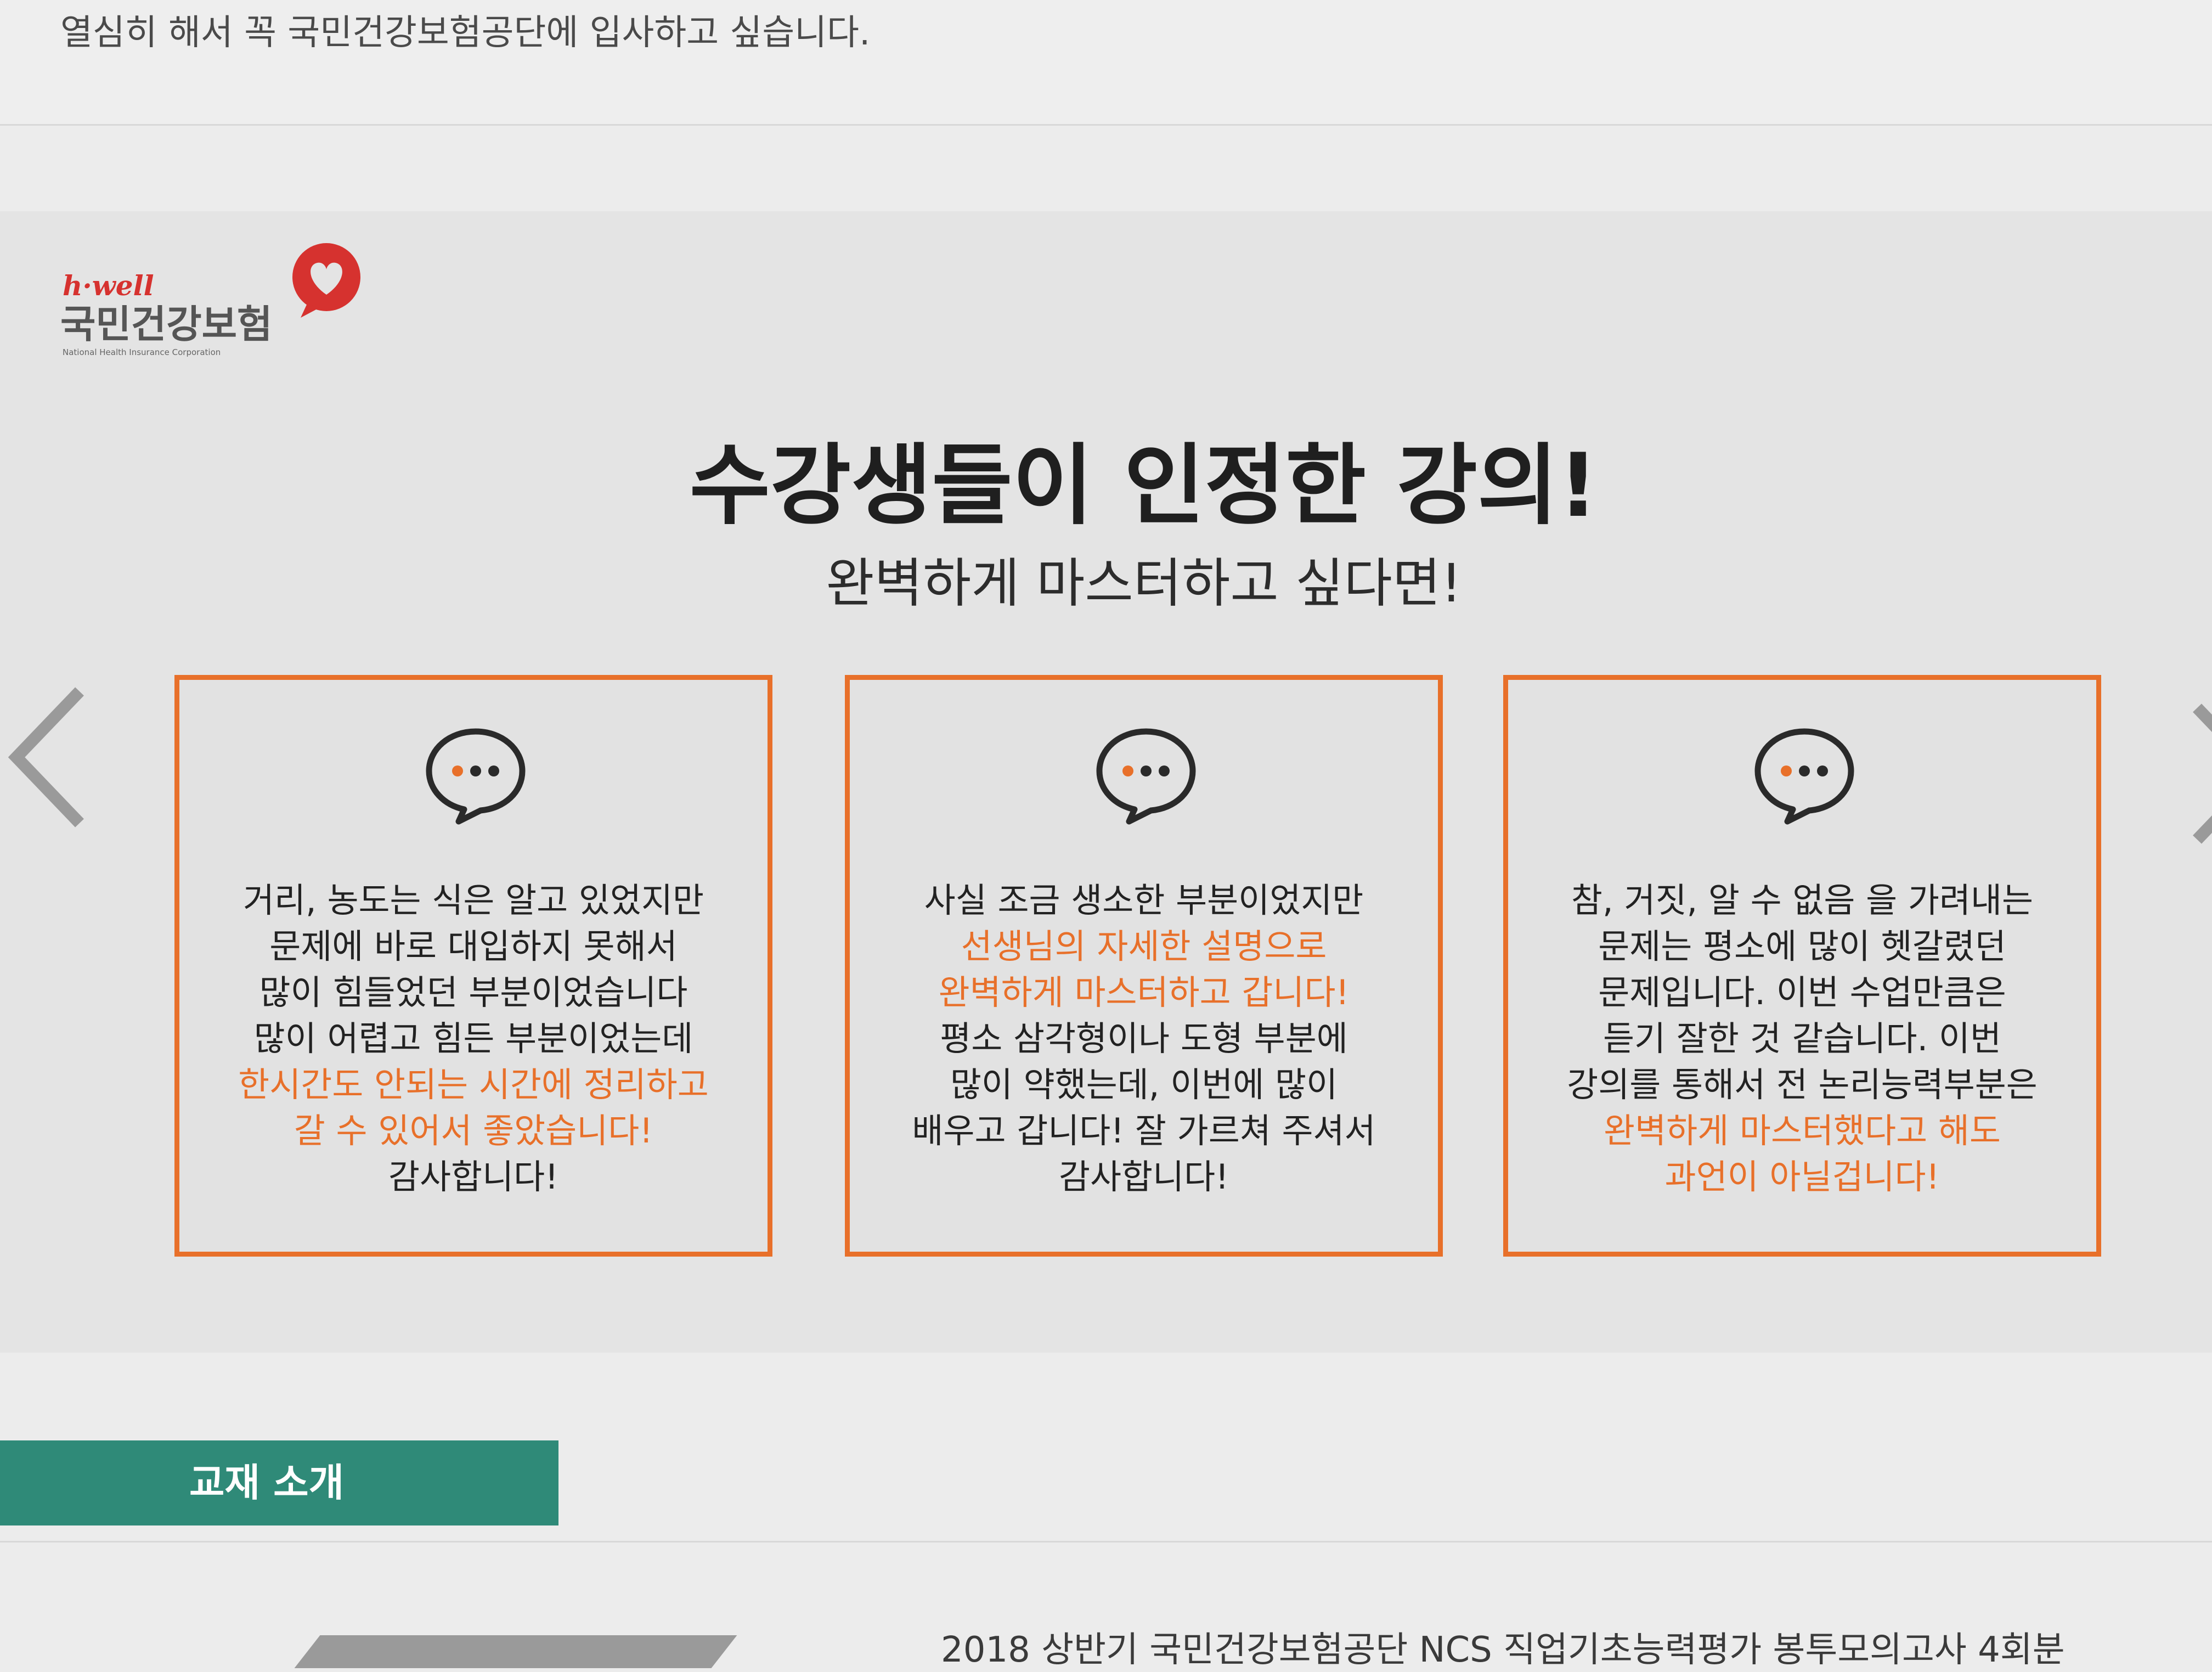  Describe the element at coordinates (473, 1085) in the screenshot. I see `review-highlight-line: 한시간도 안되는 시간에 정리하고` at that location.